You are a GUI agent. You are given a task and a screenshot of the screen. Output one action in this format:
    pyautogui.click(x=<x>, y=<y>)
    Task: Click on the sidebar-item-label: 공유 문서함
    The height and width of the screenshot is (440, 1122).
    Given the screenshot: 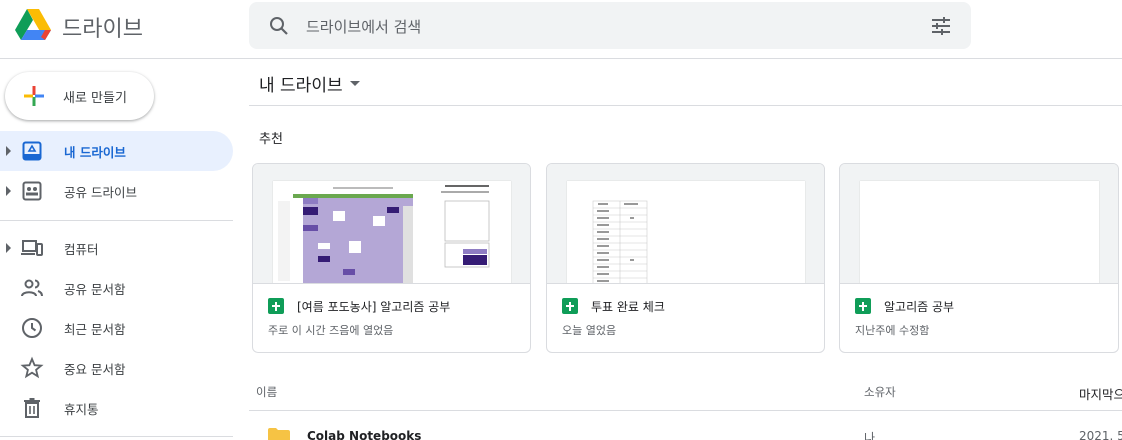 What is the action you would take?
    pyautogui.click(x=95, y=289)
    